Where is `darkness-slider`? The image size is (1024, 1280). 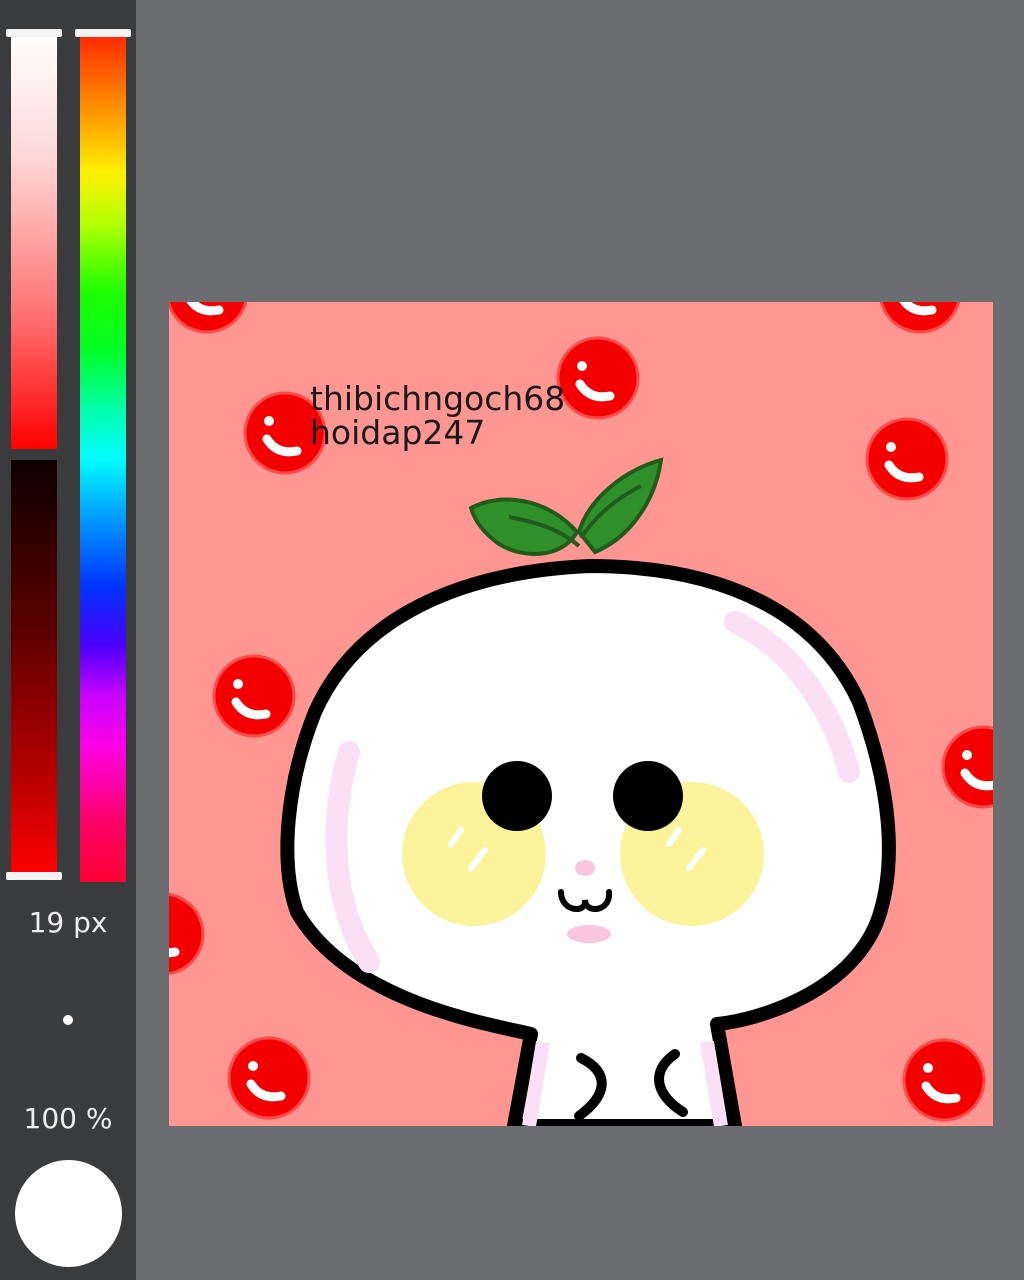 darkness-slider is located at coordinates (34, 666).